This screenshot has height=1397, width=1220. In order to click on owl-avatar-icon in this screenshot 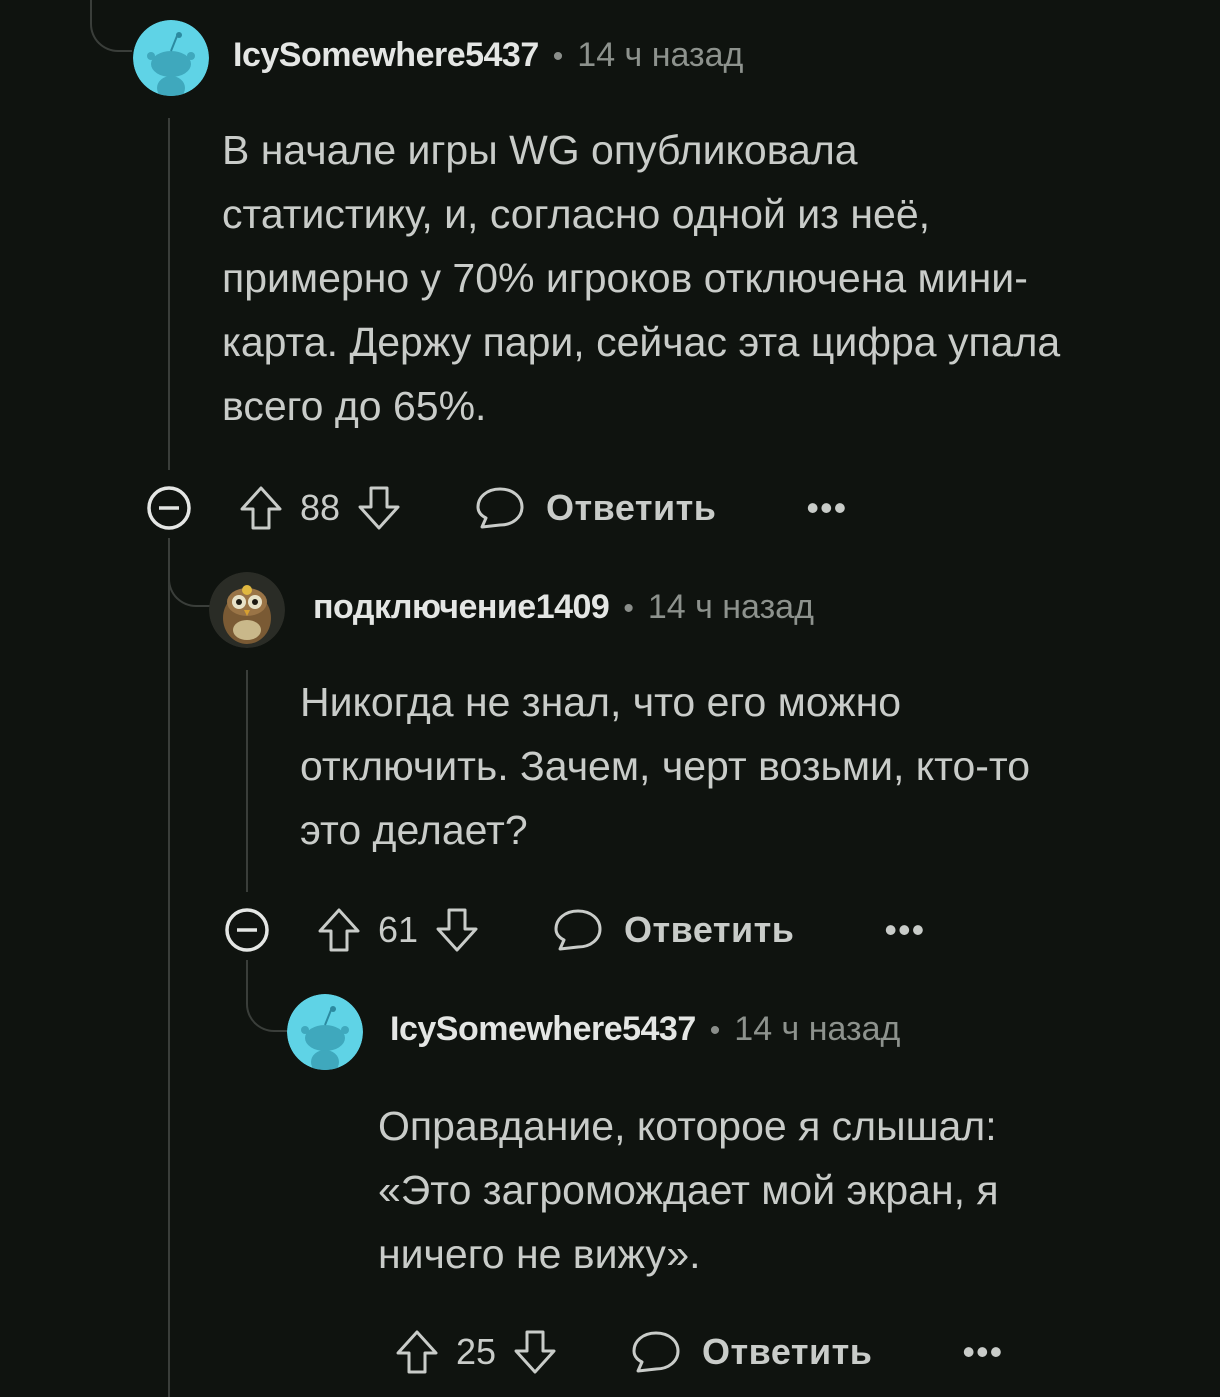, I will do `click(247, 610)`.